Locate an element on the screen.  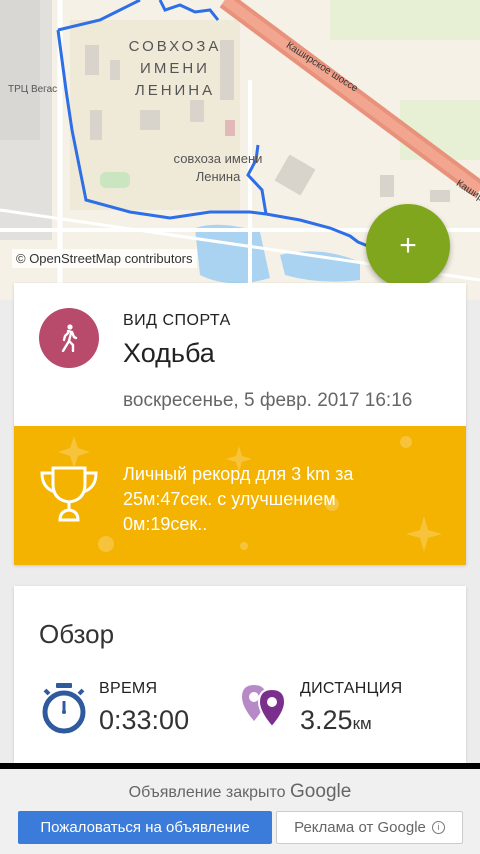
stopwatch-icon is located at coordinates (64, 708).